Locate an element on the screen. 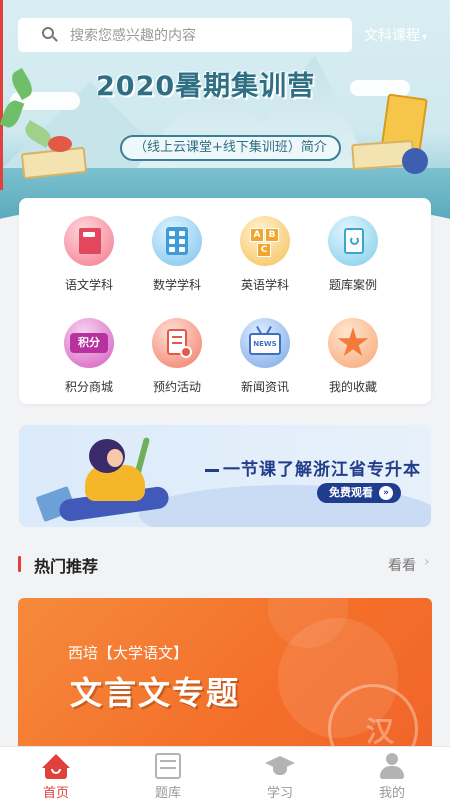  watch-free-button-label: 免费观看 is located at coordinates (351, 492).